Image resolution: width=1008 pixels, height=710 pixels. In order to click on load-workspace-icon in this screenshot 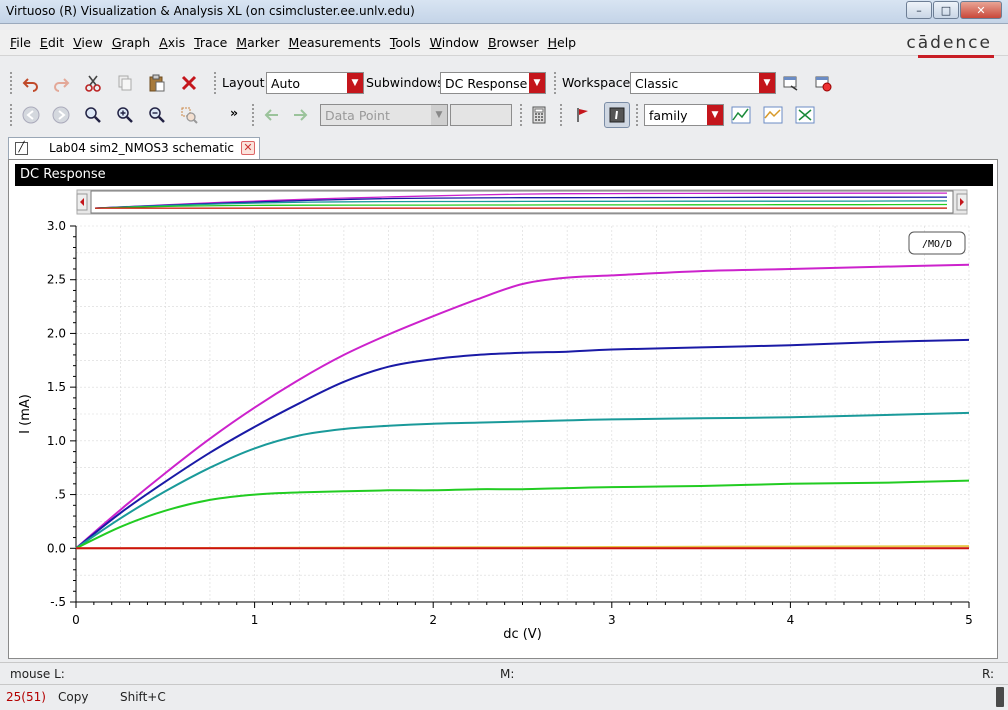, I will do `click(823, 83)`.